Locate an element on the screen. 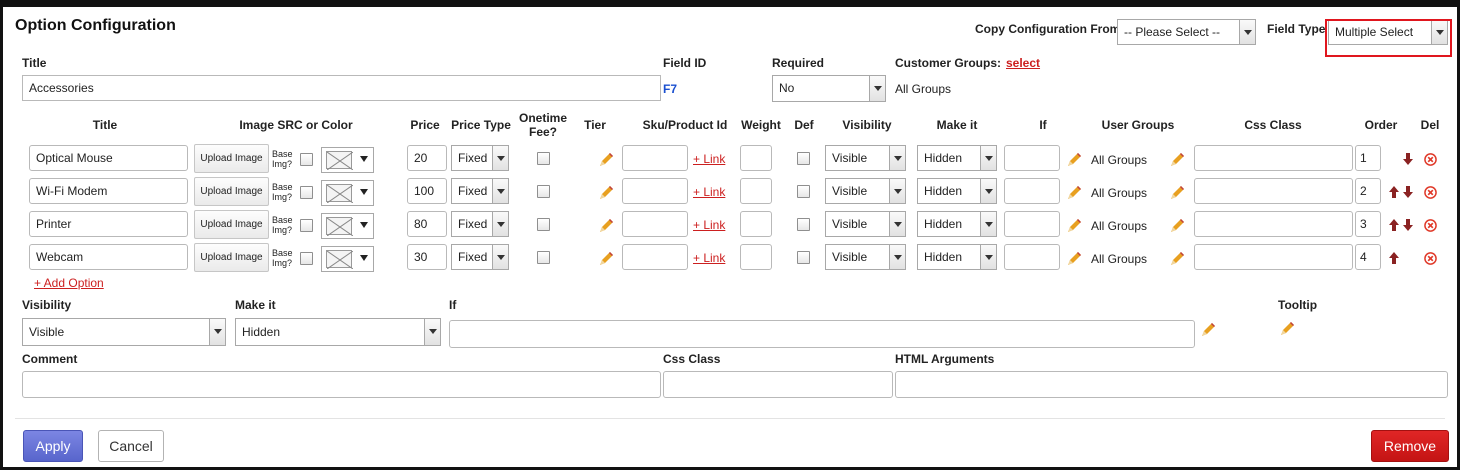 This screenshot has width=1460, height=470. customer-groups-select-link: select is located at coordinates (1023, 63).